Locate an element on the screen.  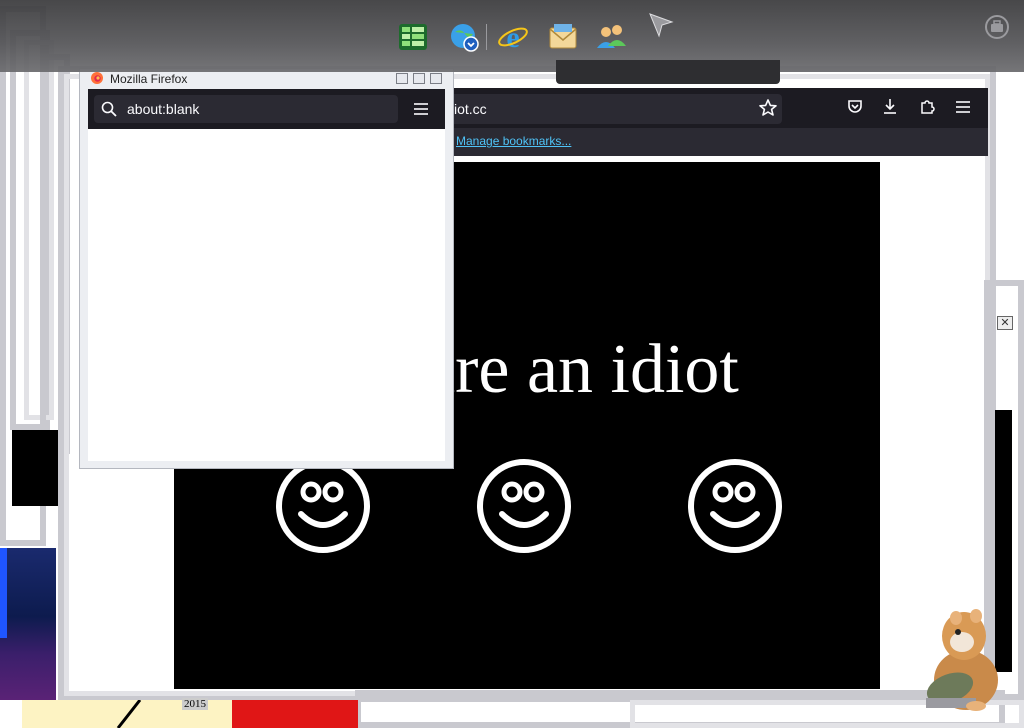
popup-menu-icon is located at coordinates (421, 109).